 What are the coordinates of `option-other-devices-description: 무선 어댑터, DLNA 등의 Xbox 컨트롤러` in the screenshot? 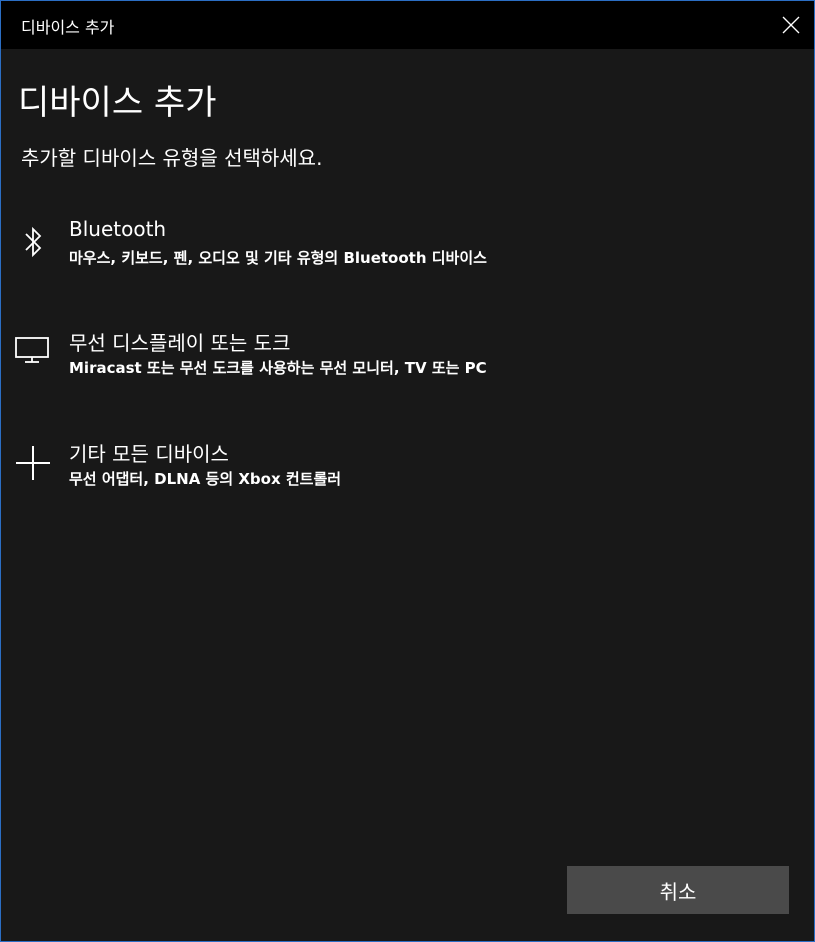 It's located at (205, 479).